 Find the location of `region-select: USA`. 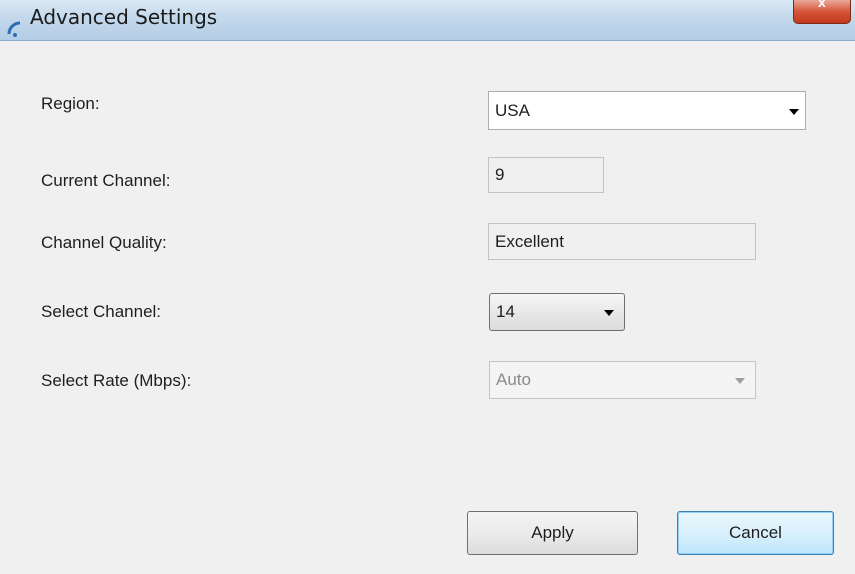

region-select: USA is located at coordinates (647, 110).